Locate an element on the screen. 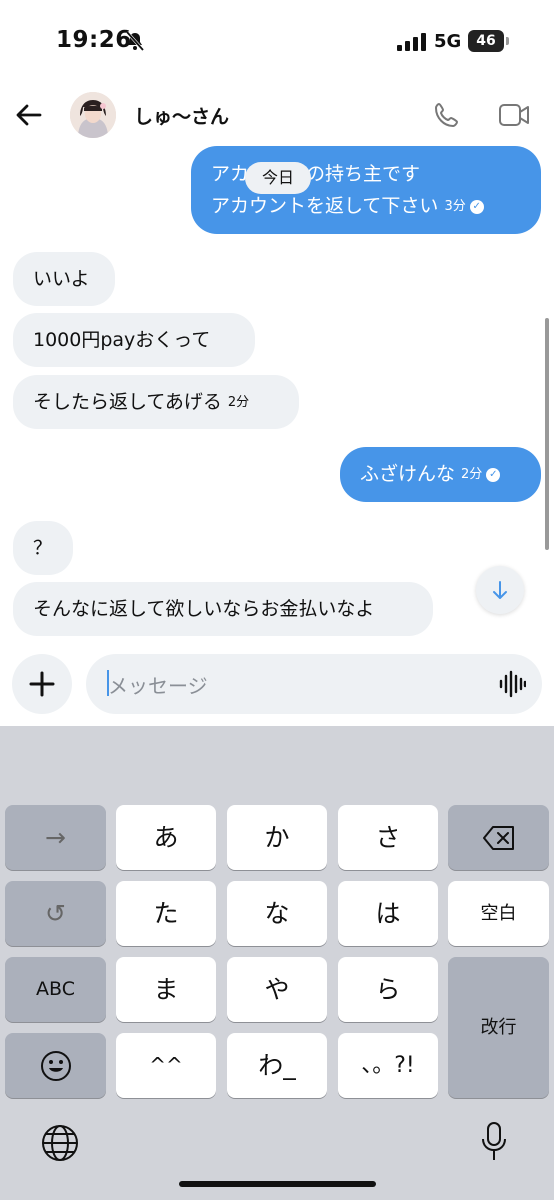 The width and height of the screenshot is (554, 1200). arrow-down-icon is located at coordinates (500, 590).